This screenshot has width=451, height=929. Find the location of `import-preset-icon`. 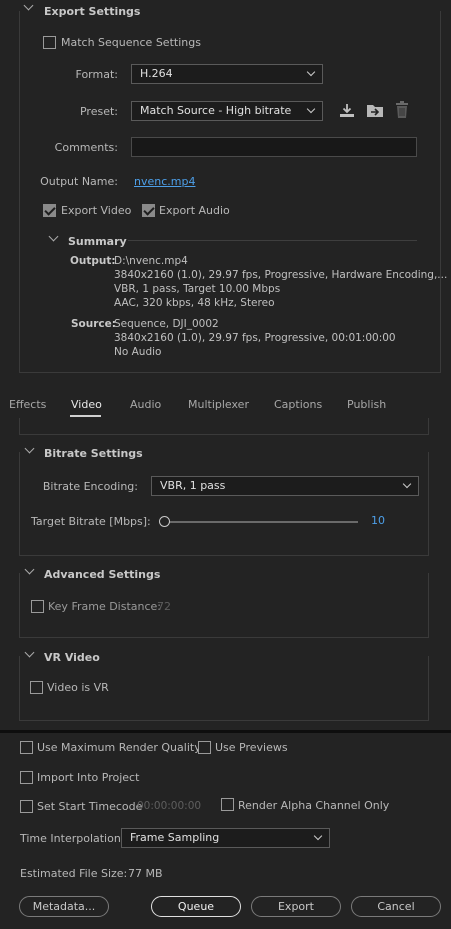

import-preset-icon is located at coordinates (375, 110).